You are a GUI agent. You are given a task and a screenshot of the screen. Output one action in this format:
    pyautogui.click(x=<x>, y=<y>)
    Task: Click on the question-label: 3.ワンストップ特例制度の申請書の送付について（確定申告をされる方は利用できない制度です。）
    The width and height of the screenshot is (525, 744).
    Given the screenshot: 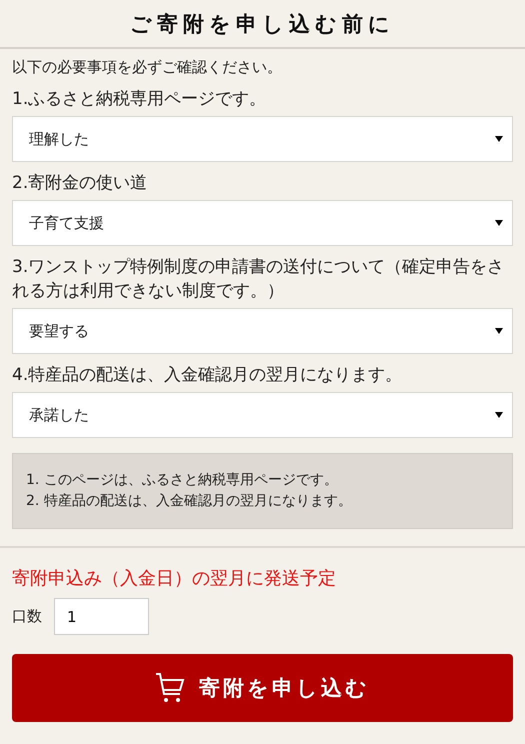 What is the action you would take?
    pyautogui.click(x=259, y=279)
    